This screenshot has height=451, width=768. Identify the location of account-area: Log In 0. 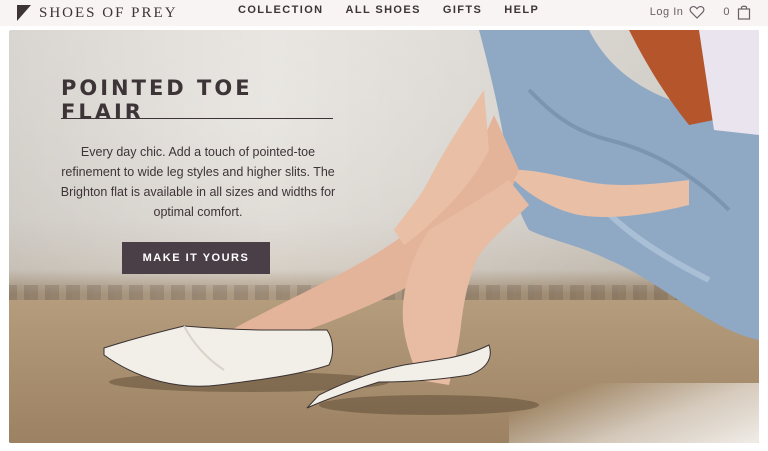
(701, 12).